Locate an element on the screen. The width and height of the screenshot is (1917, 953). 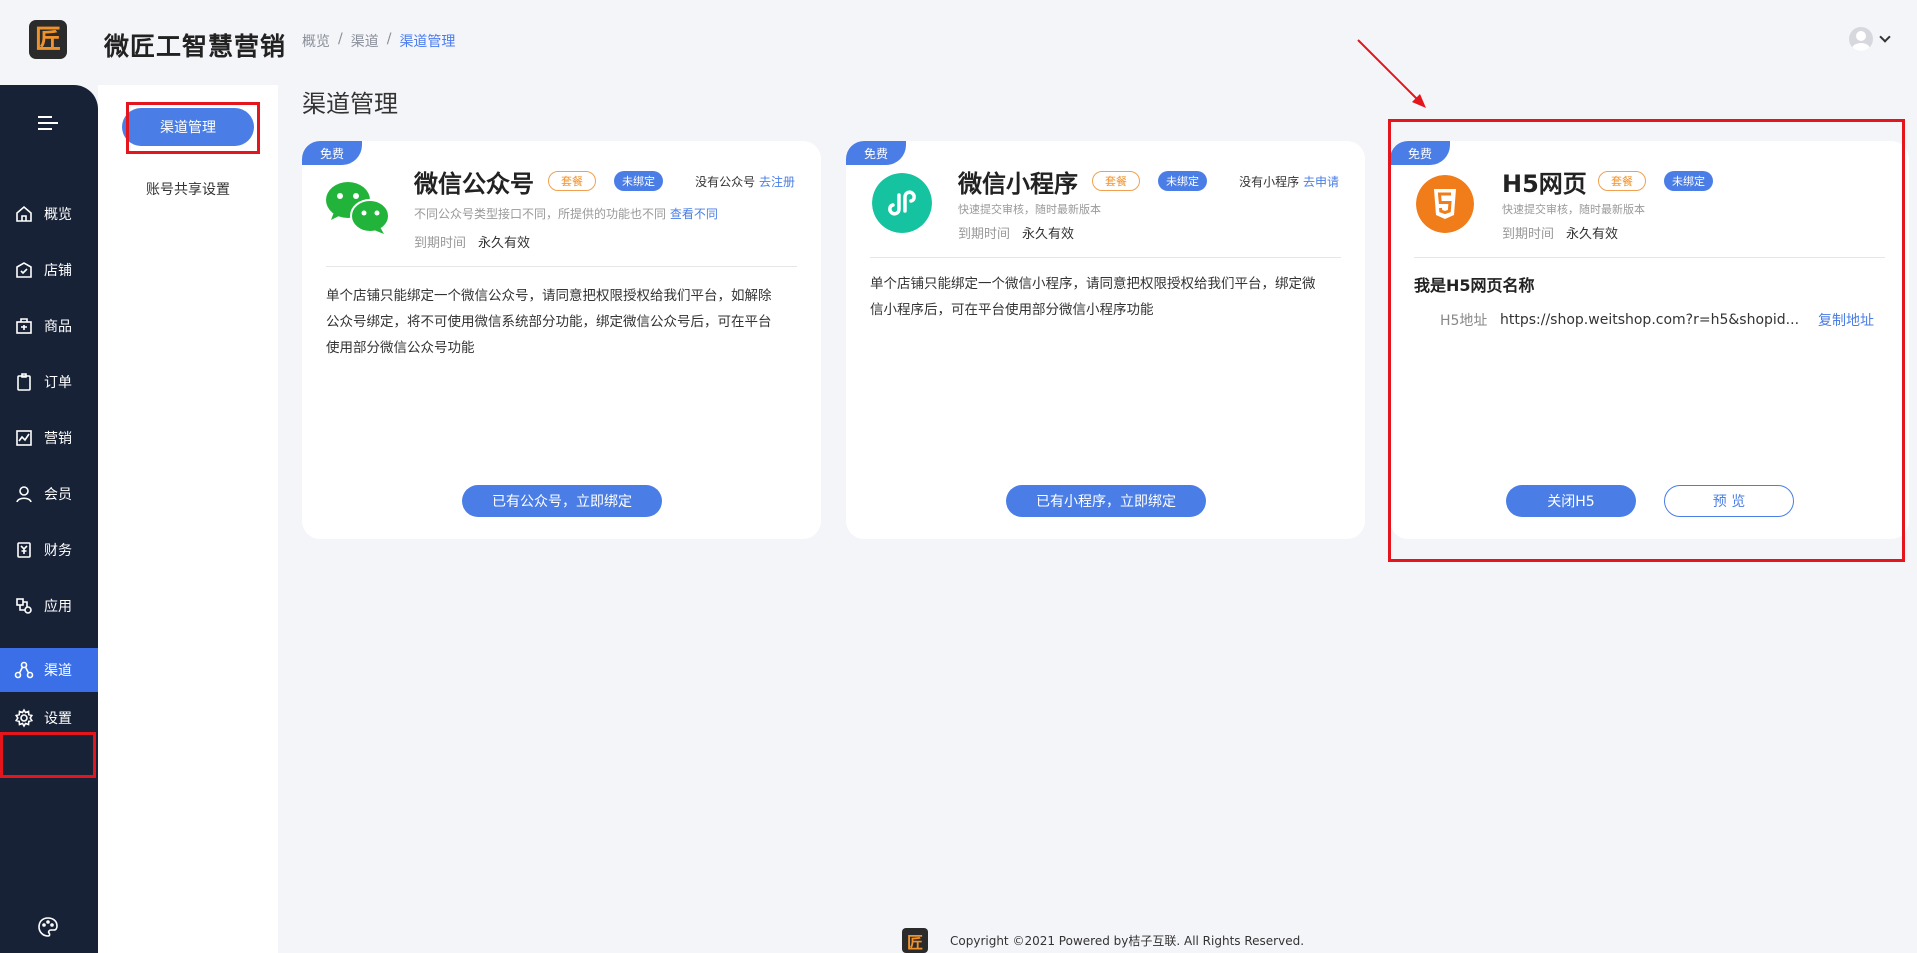
description-line: 信小程序后，可在平台使用部分微信小程序功能 is located at coordinates (1012, 310).